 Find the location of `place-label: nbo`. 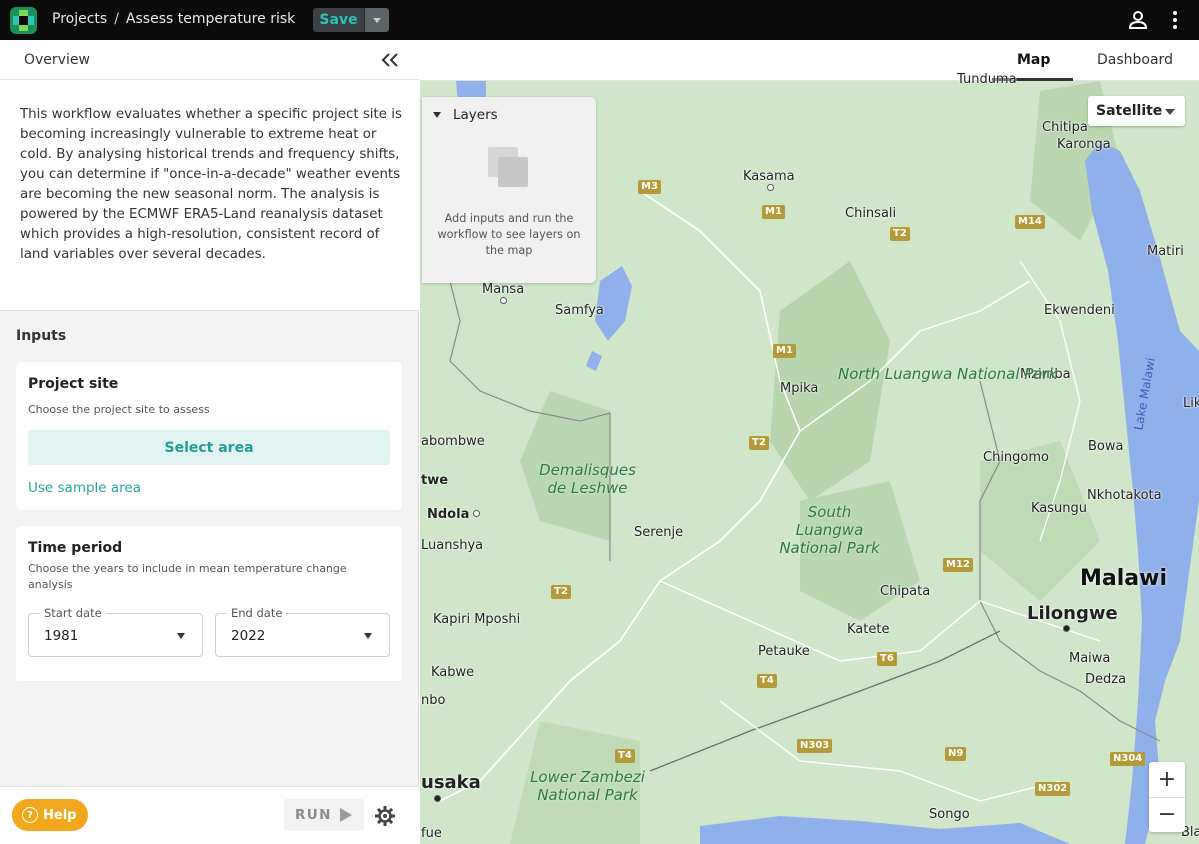

place-label: nbo is located at coordinates (433, 700).